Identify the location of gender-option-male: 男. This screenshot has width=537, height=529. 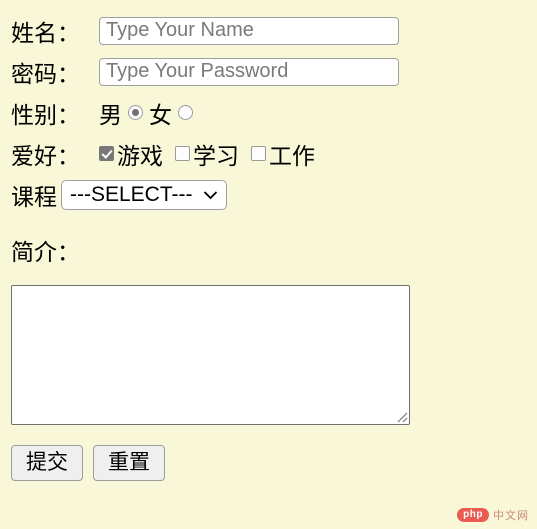
(124, 113).